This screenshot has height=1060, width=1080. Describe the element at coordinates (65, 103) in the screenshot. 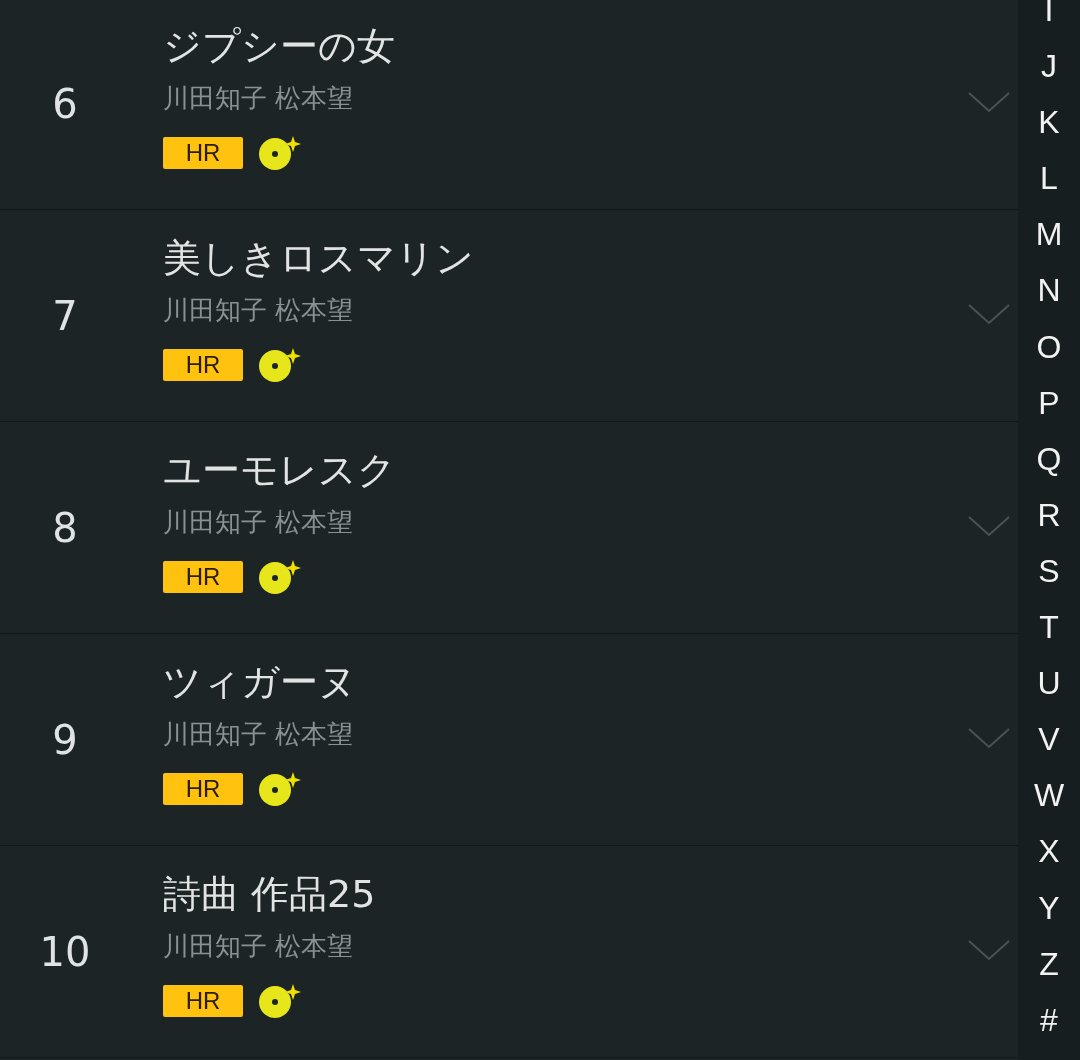

I see `track-number: 6` at that location.